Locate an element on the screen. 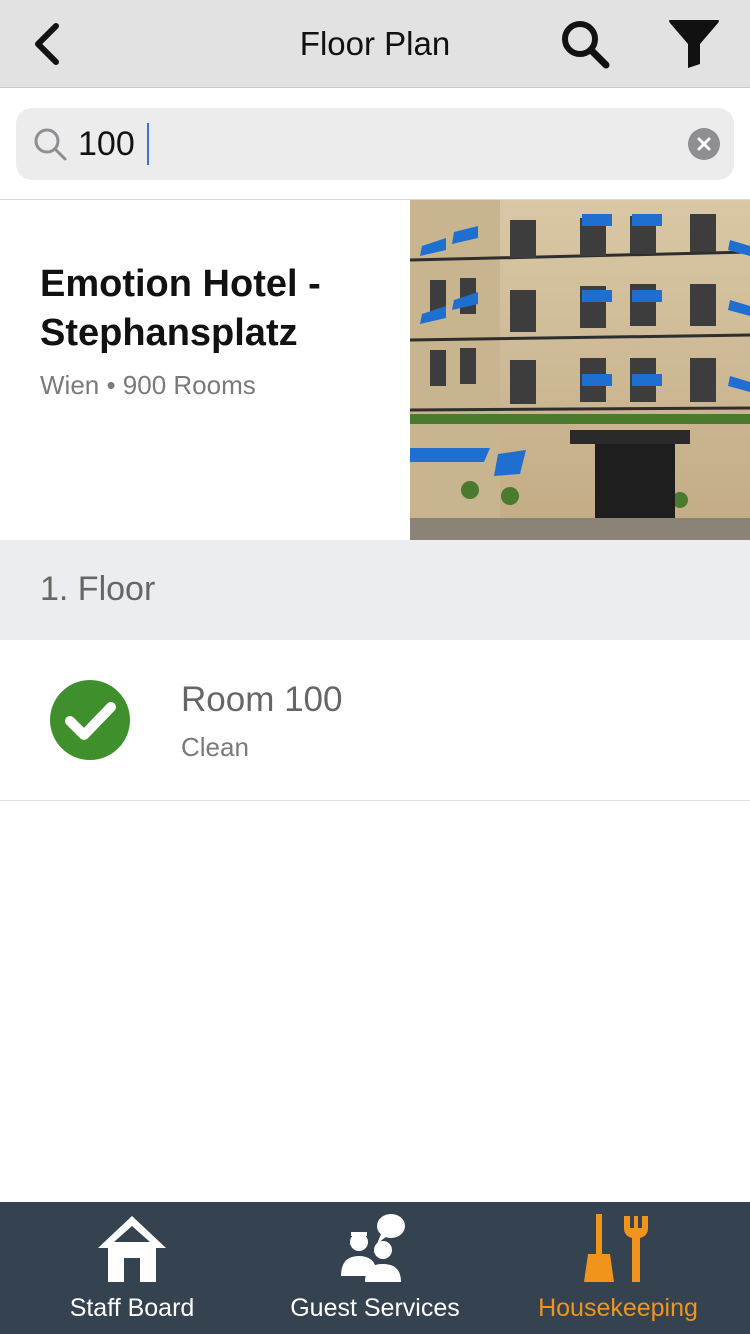  tab-label: Guest Services is located at coordinates (375, 1308).